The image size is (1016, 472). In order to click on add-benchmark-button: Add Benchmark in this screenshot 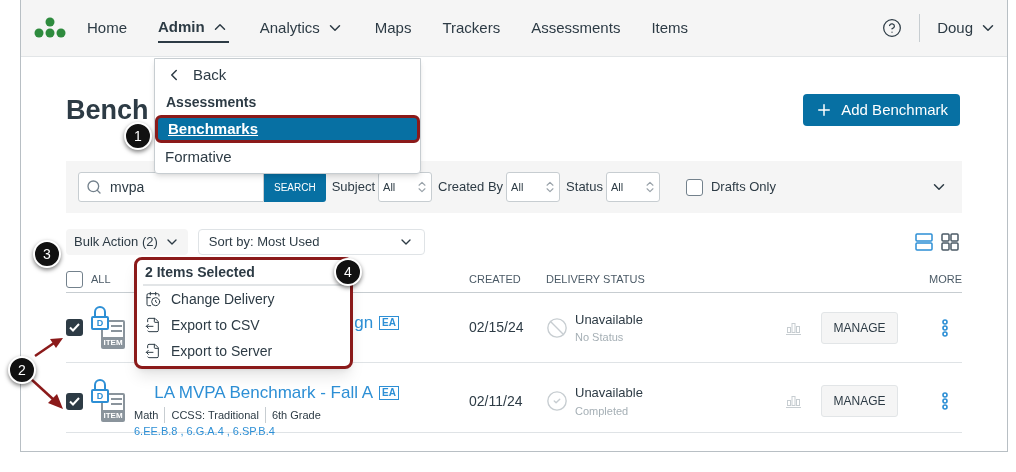, I will do `click(881, 110)`.